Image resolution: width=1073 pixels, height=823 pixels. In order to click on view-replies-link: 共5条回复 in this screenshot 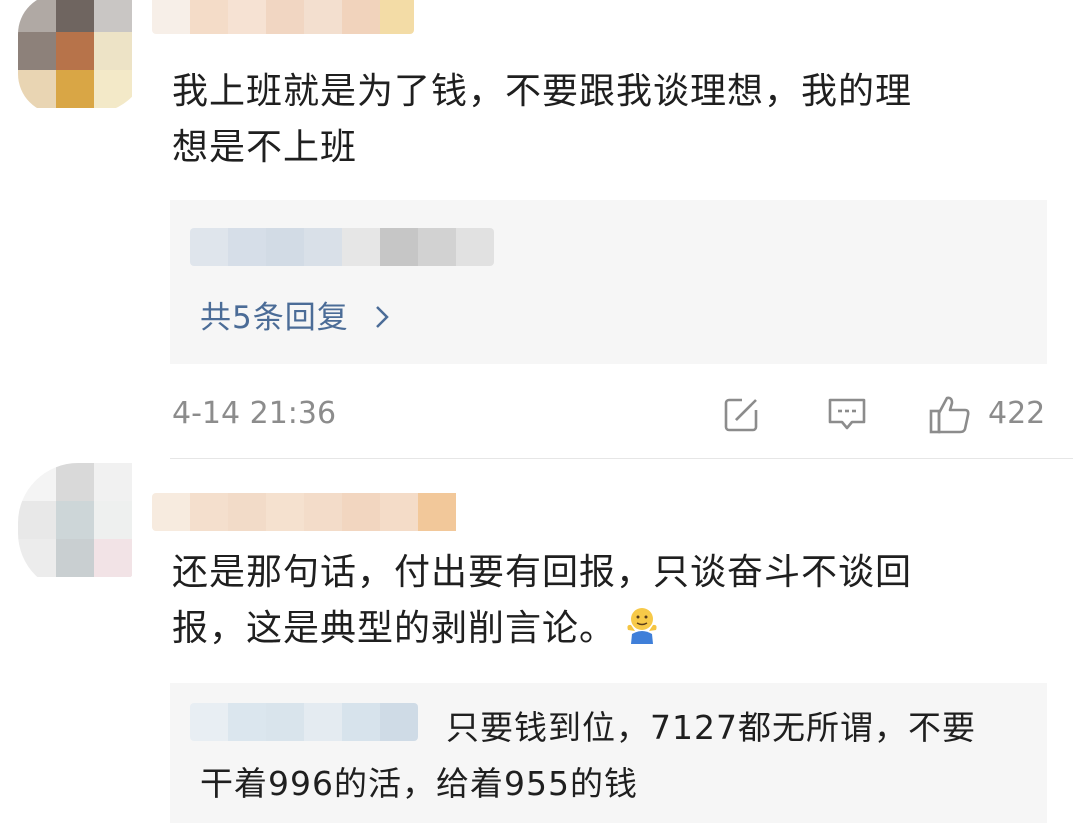, I will do `click(295, 314)`.